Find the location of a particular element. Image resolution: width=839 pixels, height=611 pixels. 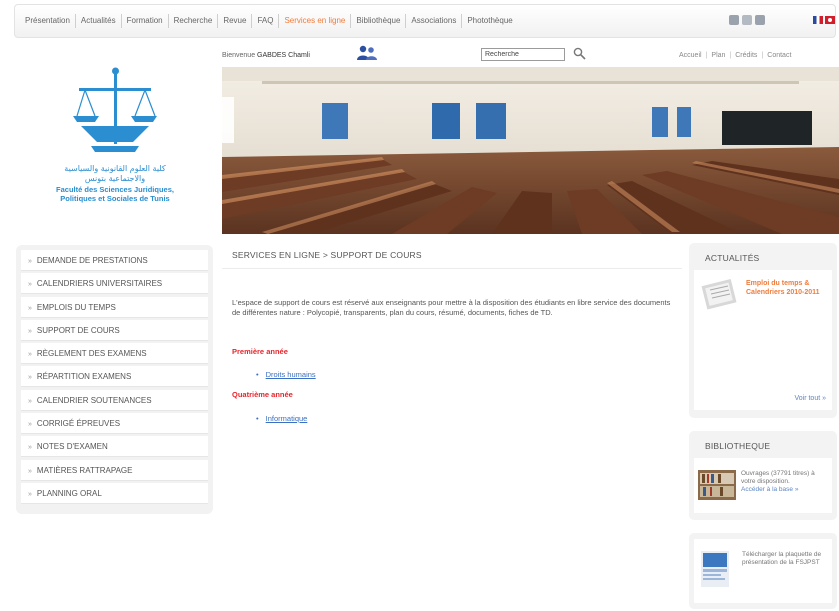

brochure-thumbnail-icon is located at coordinates (715, 569).